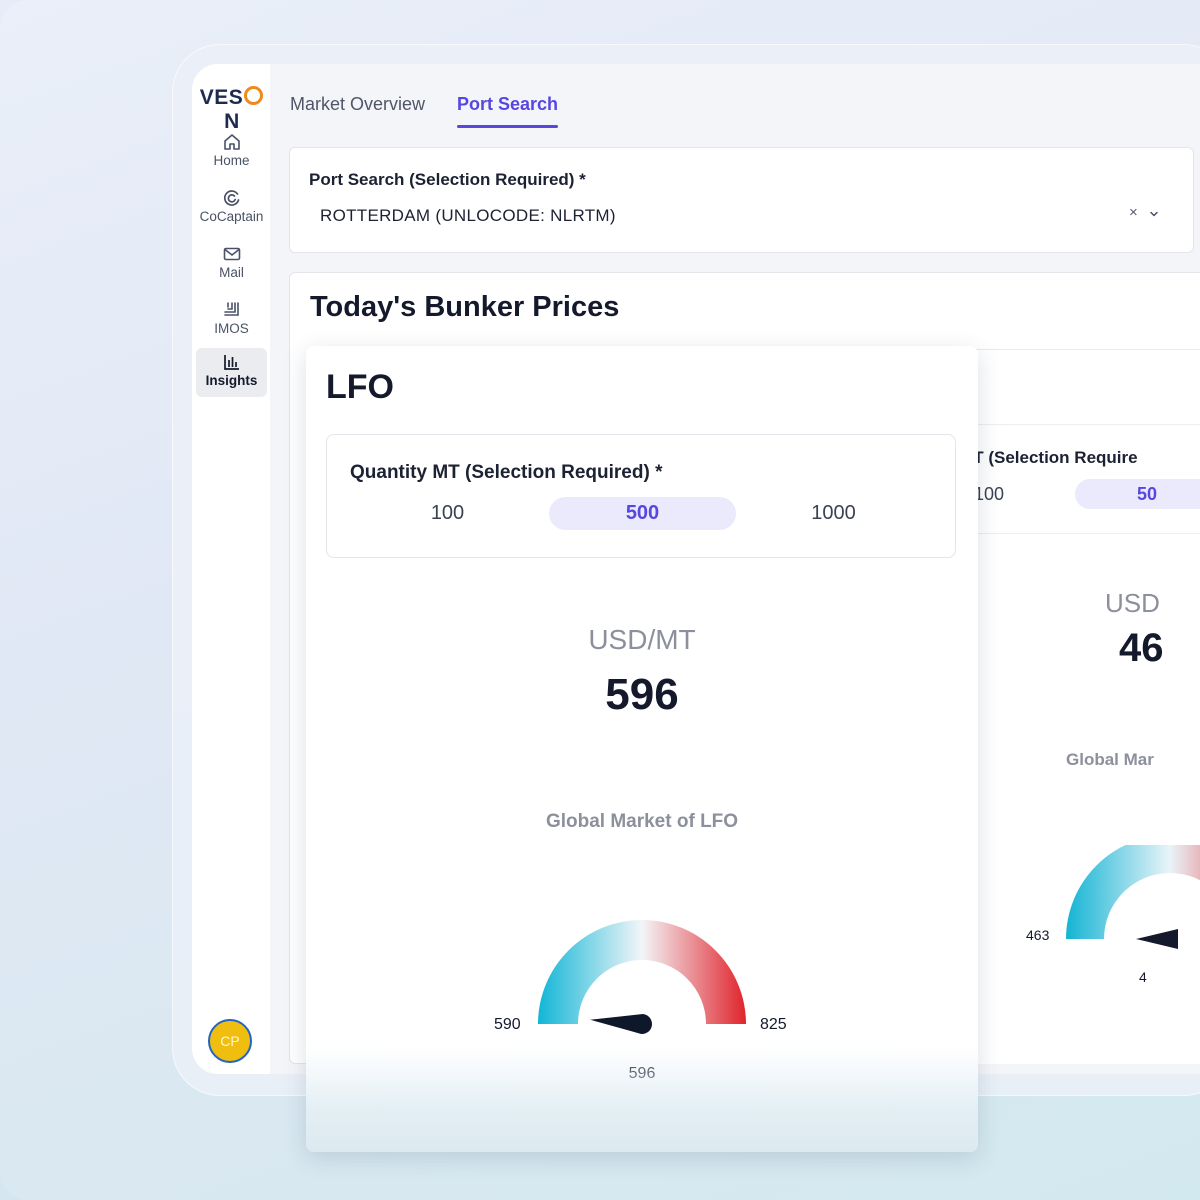 Image resolution: width=1200 pixels, height=1200 pixels. What do you see at coordinates (1133, 212) in the screenshot?
I see `clear-selection-icon: ×` at bounding box center [1133, 212].